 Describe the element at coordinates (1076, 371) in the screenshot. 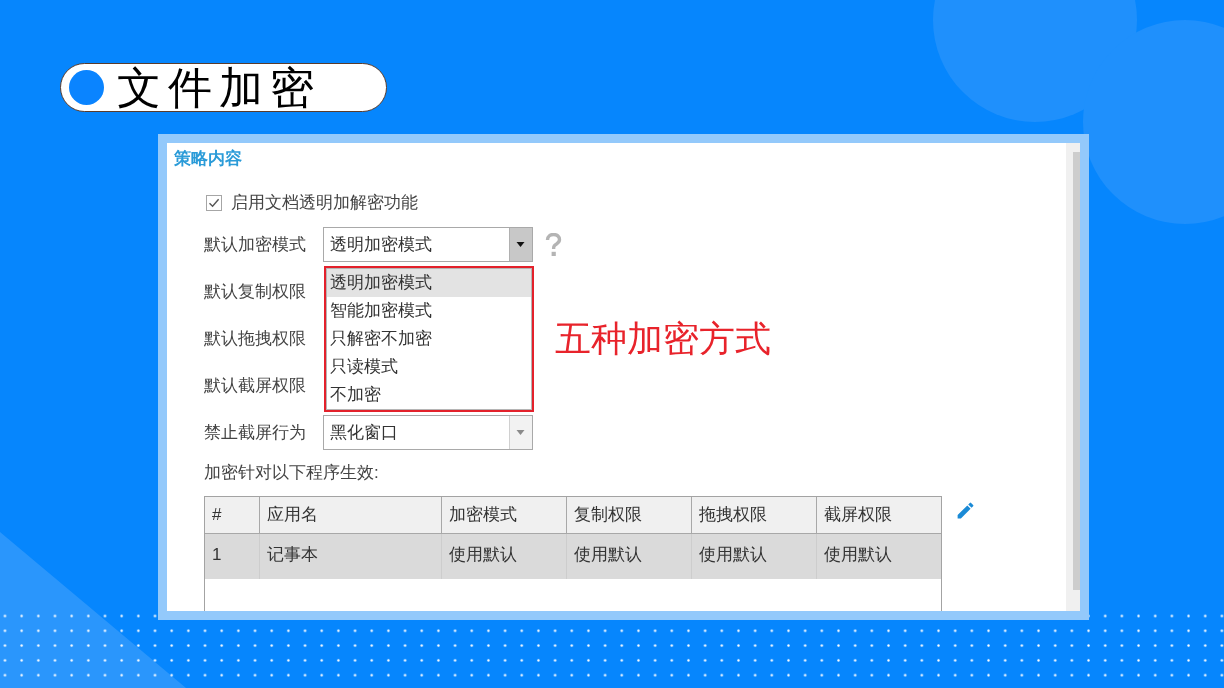

I see `scrollbar-thumb` at that location.